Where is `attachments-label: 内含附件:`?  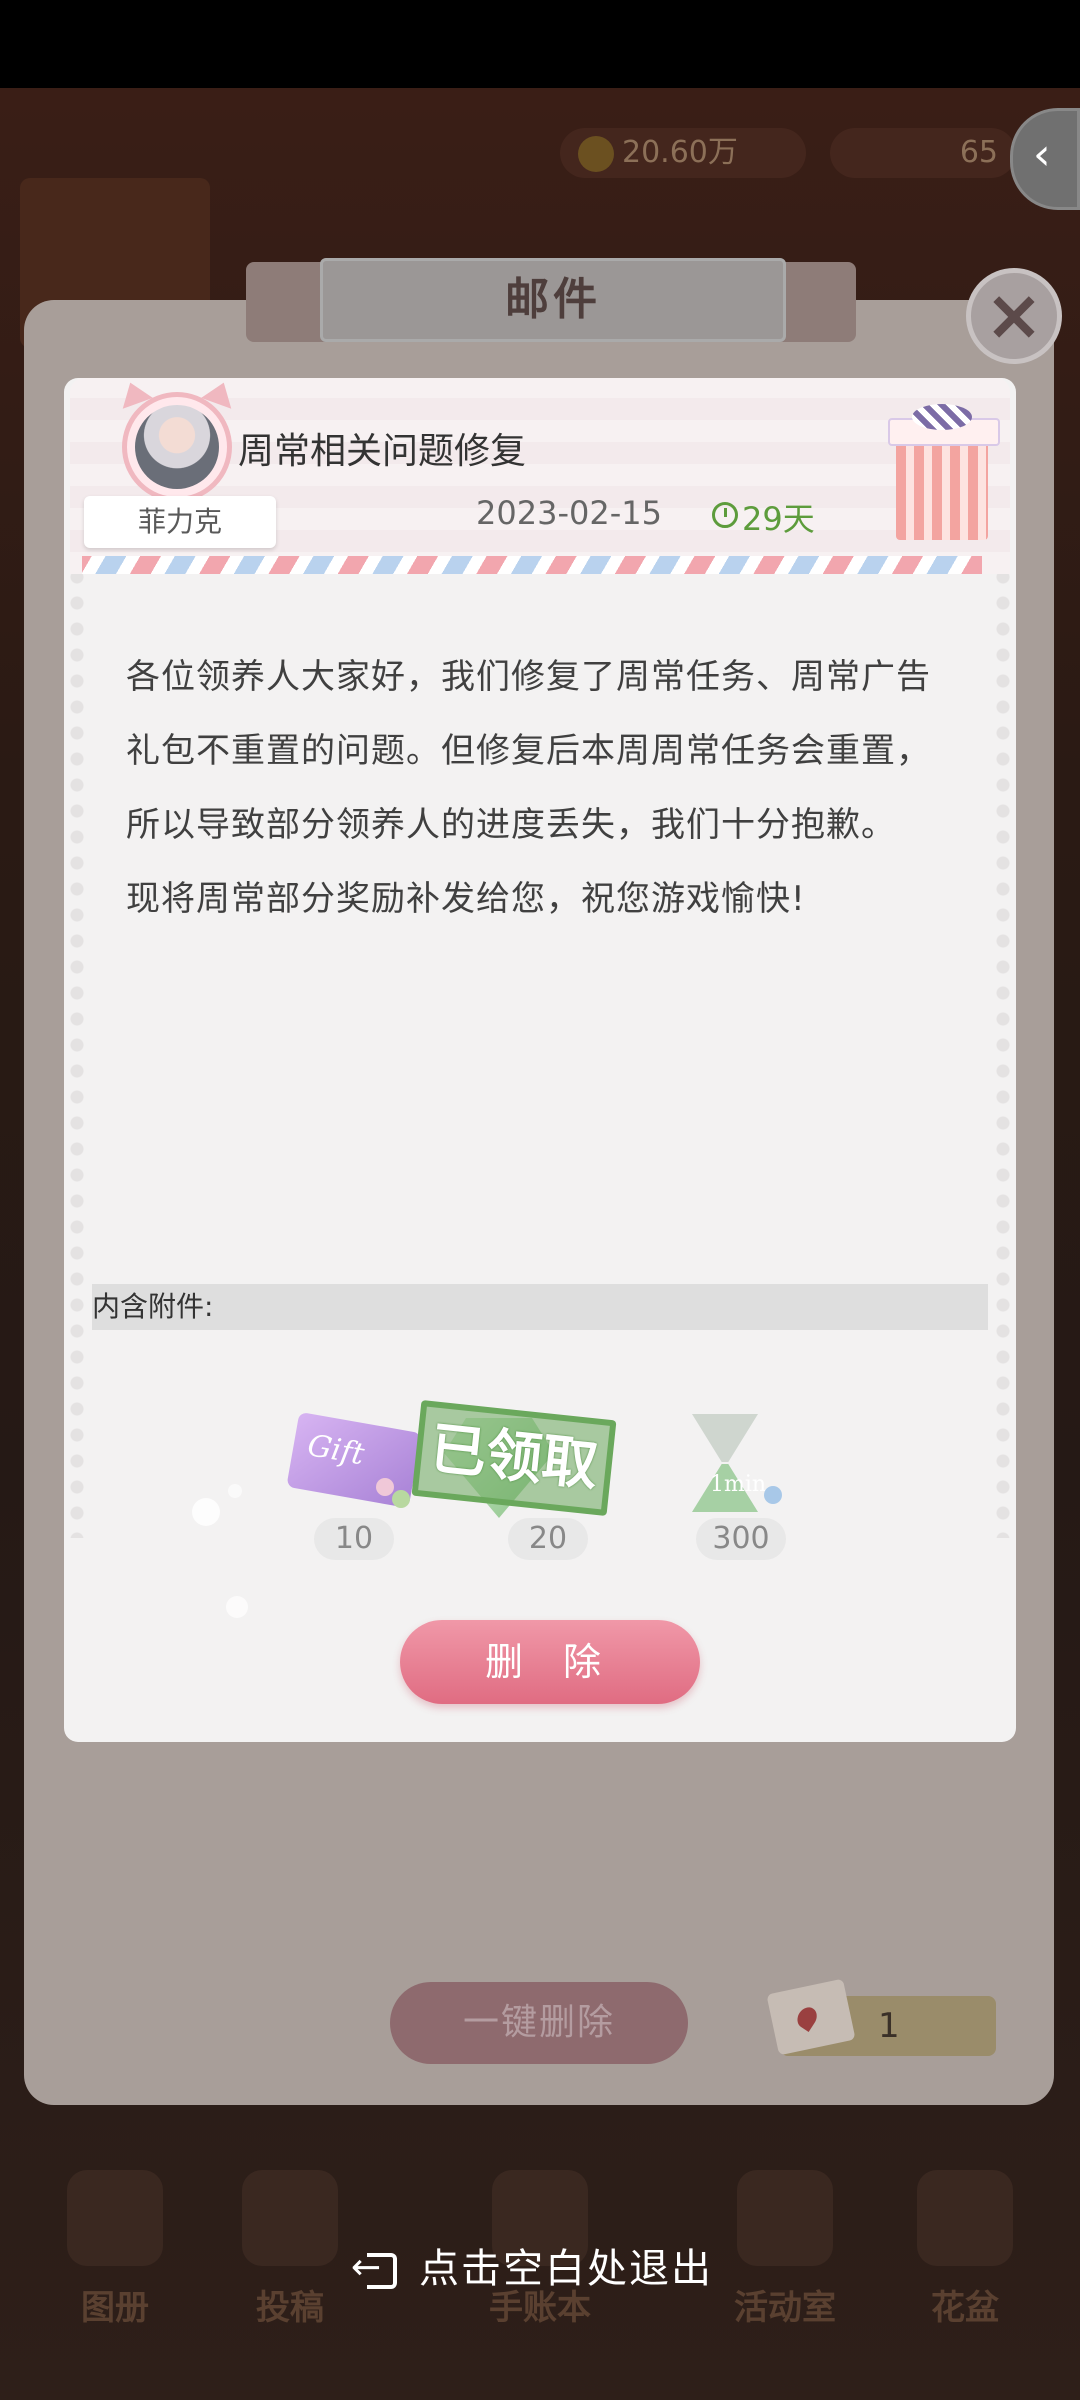
attachments-label: 内含附件: is located at coordinates (153, 1306).